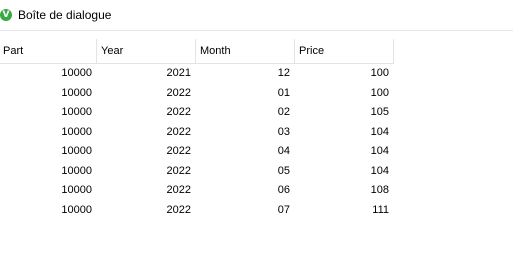 This screenshot has width=513, height=266. Describe the element at coordinates (245, 51) in the screenshot. I see `column-header-month: Month` at that location.